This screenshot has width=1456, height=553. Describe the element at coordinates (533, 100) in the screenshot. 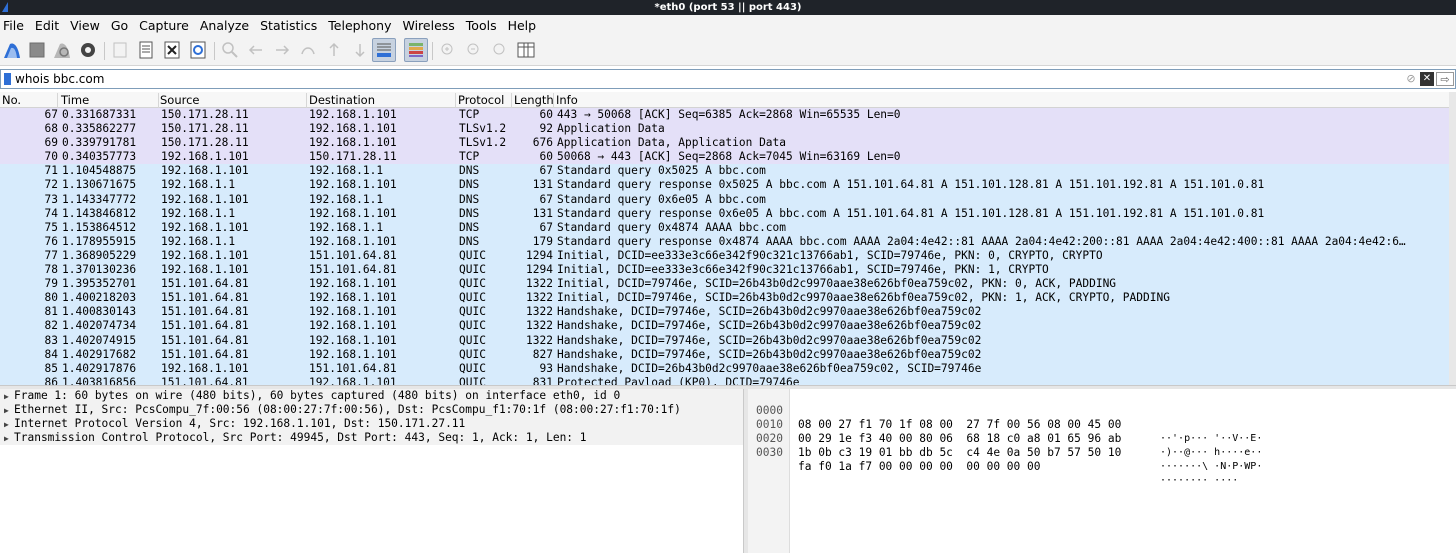

I see `column-header-length: Length` at that location.